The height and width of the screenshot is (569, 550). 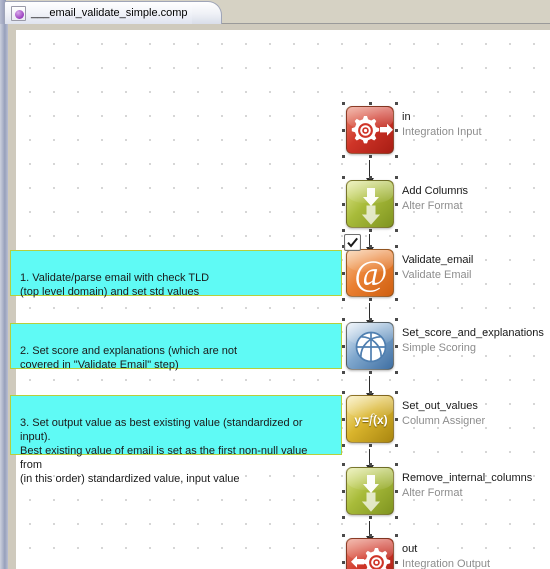 I want to click on editor-tab-email-validate-simple: ___email_validate_simple.comp, so click(x=99, y=12).